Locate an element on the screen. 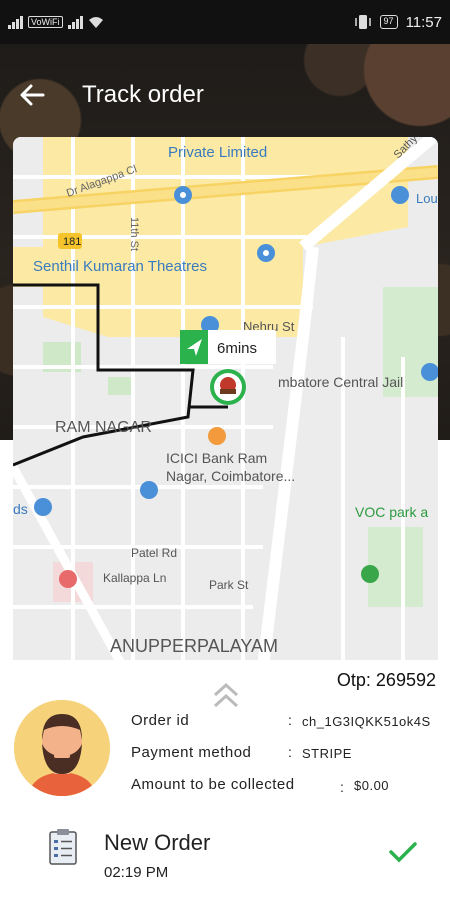 The width and height of the screenshot is (450, 900). page-title: Track order is located at coordinates (143, 94).